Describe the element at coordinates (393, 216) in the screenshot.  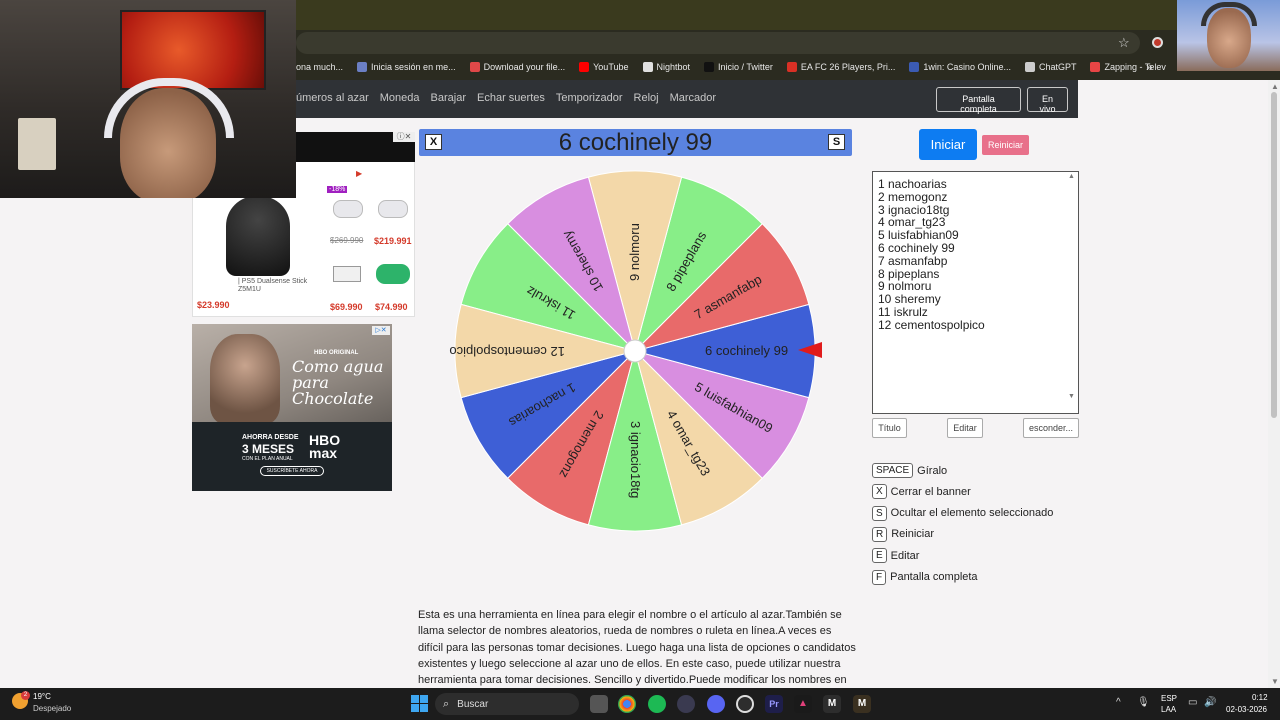
I see `product-card: $219.991` at that location.